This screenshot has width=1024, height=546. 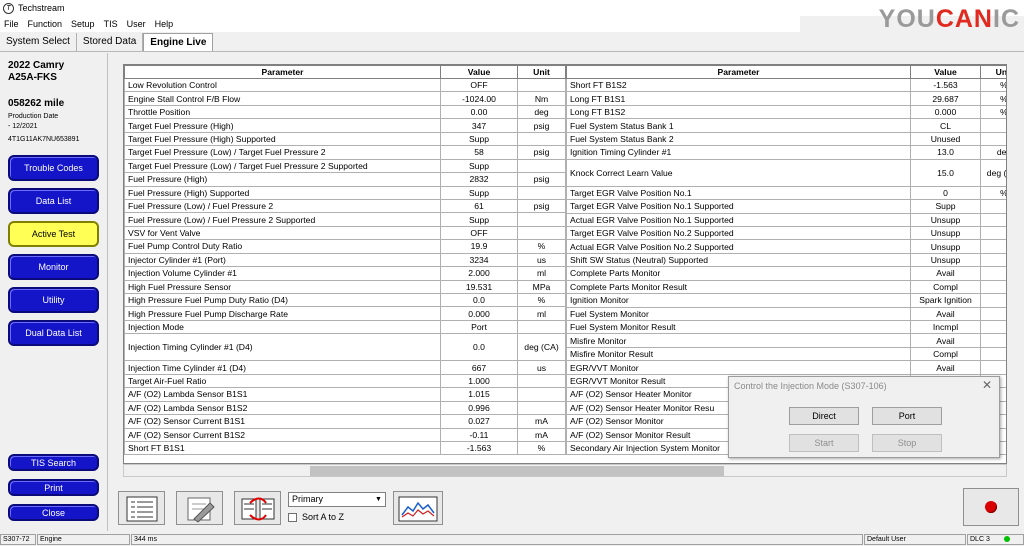 What do you see at coordinates (53, 201) in the screenshot?
I see `data-list-button: Data List` at bounding box center [53, 201].